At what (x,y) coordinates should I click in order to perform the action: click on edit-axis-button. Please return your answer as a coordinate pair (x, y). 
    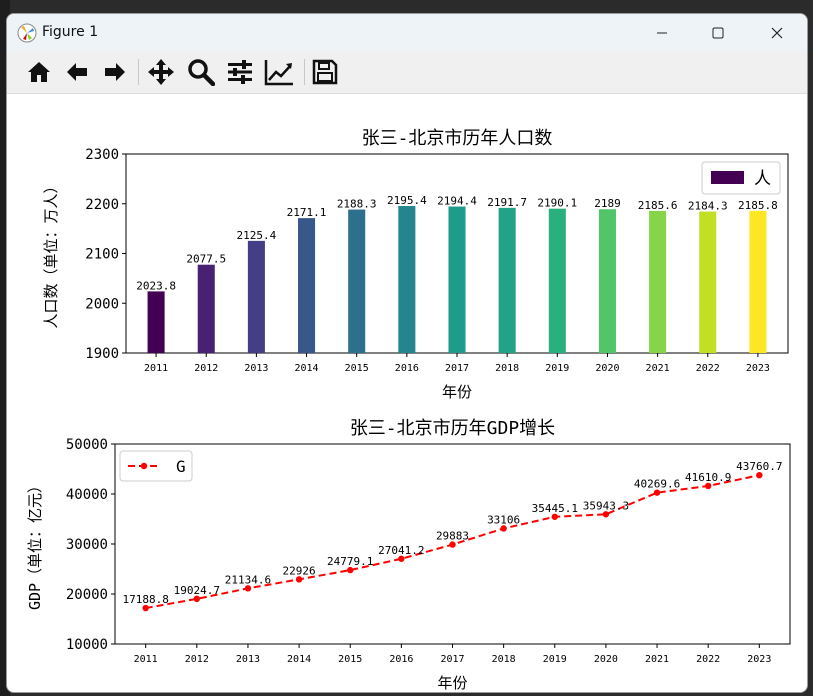
    Looking at the image, I should click on (279, 72).